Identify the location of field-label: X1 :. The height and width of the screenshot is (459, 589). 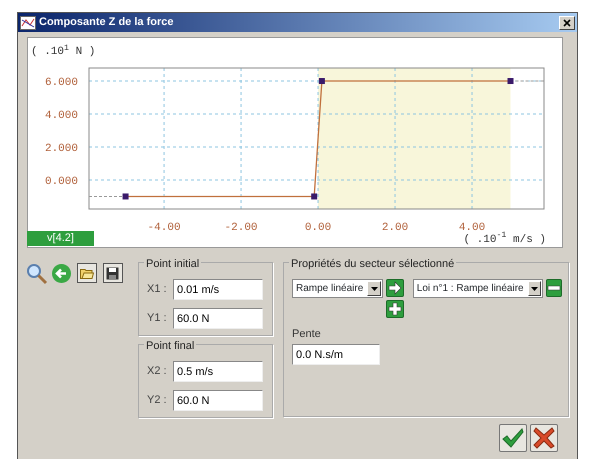
(157, 290).